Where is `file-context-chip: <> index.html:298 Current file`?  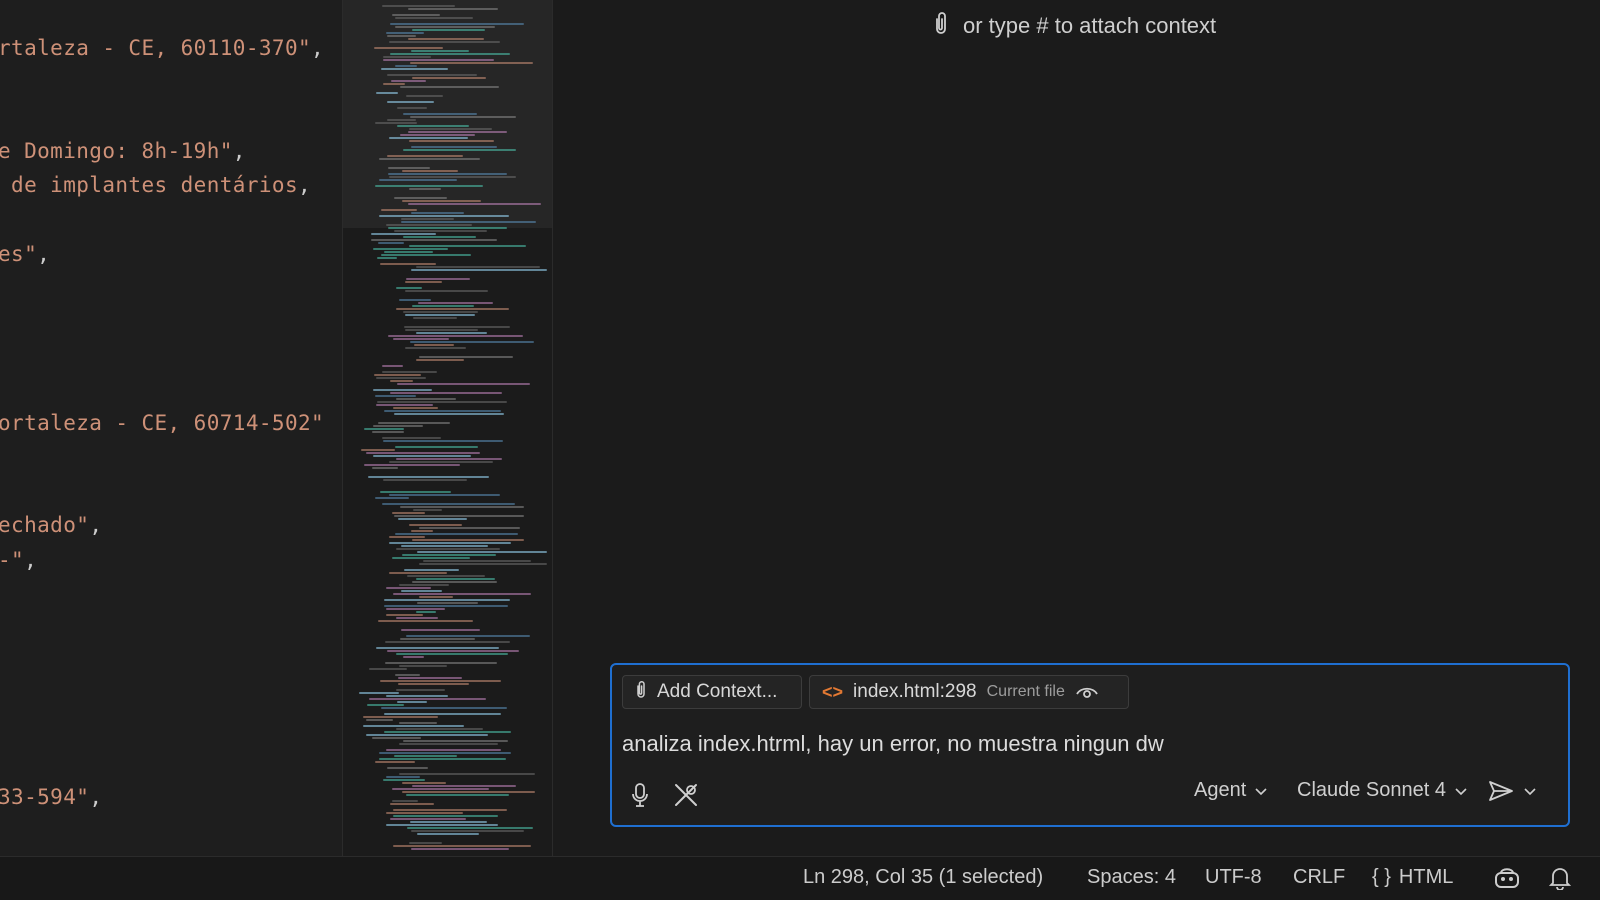 file-context-chip: <> index.html:298 Current file is located at coordinates (969, 692).